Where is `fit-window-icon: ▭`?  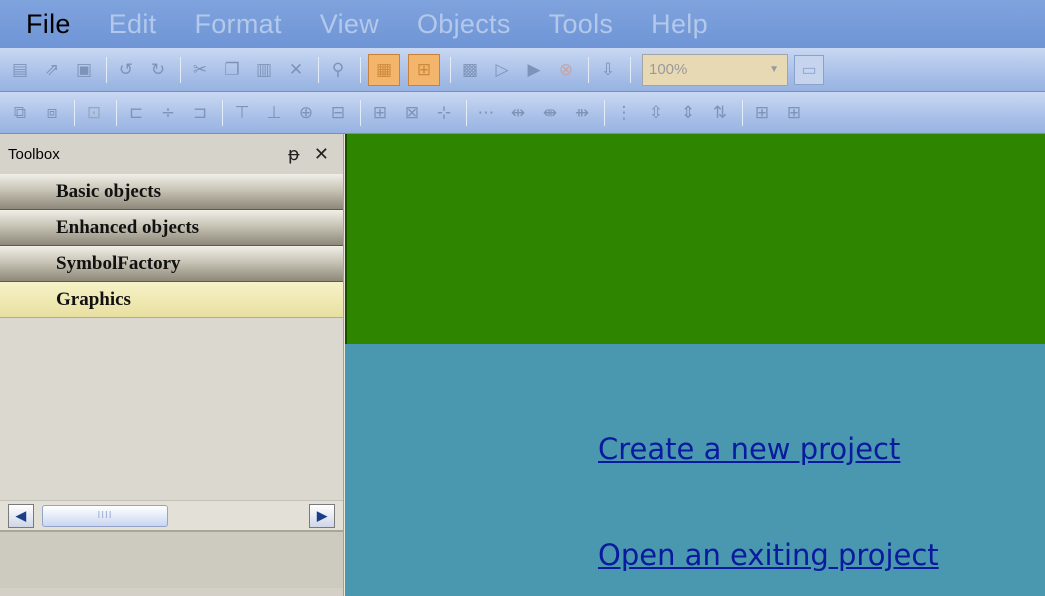 fit-window-icon: ▭ is located at coordinates (809, 69).